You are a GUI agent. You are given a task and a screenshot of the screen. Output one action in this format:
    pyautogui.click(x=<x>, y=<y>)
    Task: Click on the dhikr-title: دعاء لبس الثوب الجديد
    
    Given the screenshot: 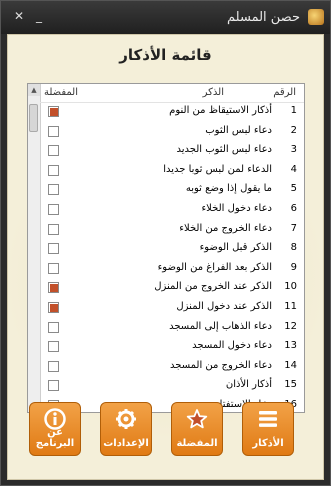 What is the action you would take?
    pyautogui.click(x=224, y=150)
    